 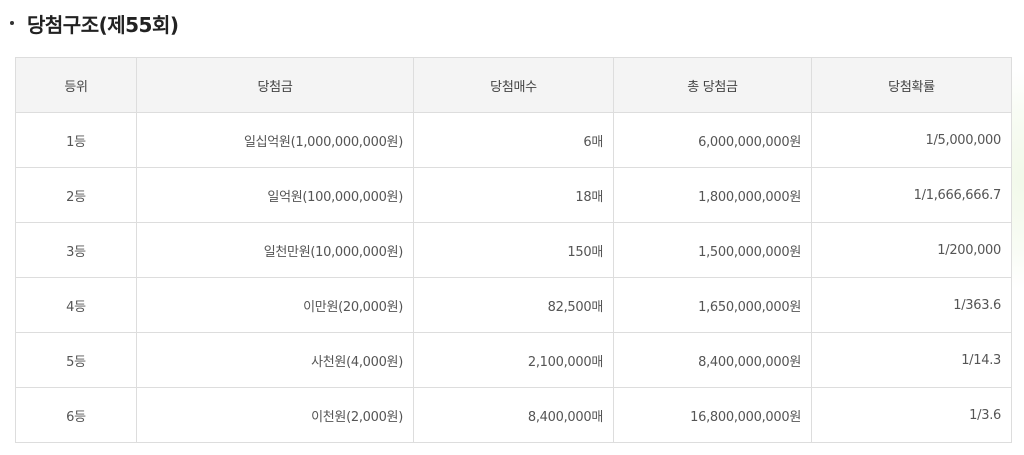 I want to click on total-cell: 8,400,000,000원, so click(x=712, y=360).